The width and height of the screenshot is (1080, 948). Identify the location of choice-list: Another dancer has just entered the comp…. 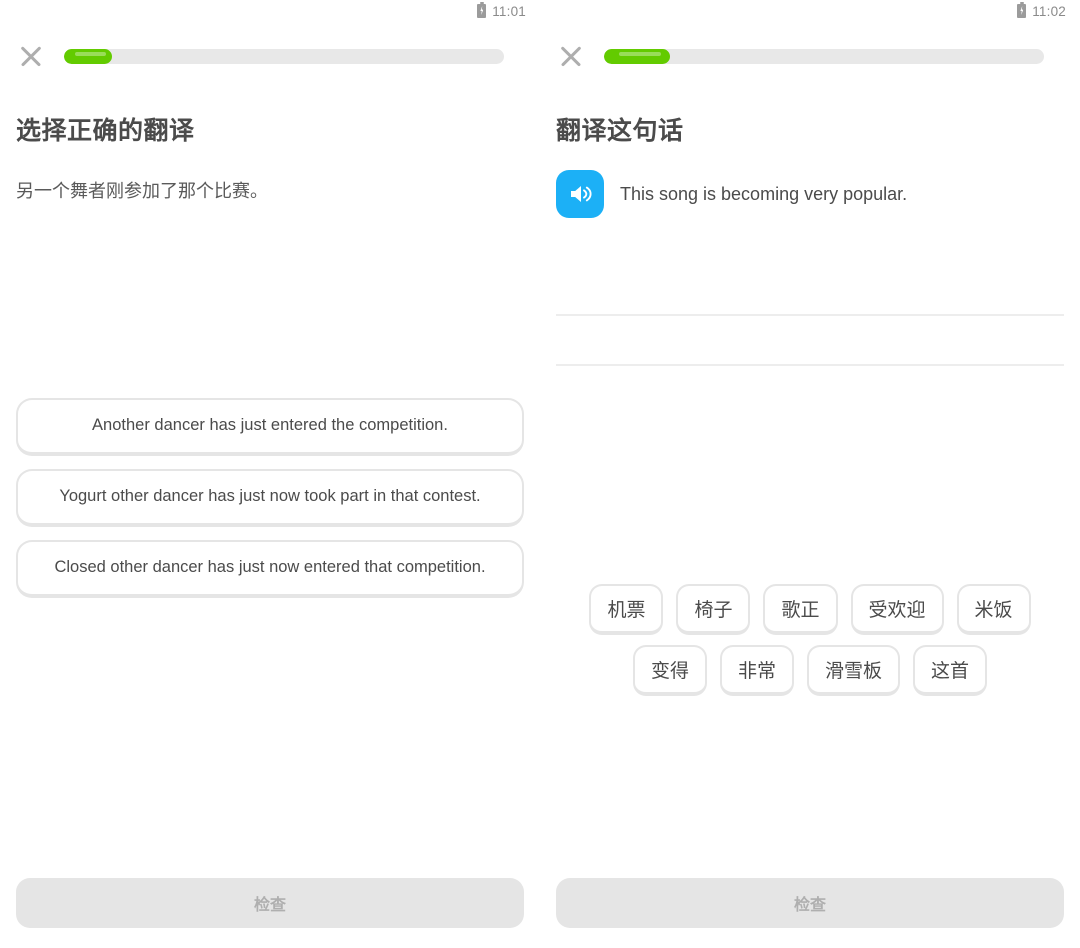
(270, 498).